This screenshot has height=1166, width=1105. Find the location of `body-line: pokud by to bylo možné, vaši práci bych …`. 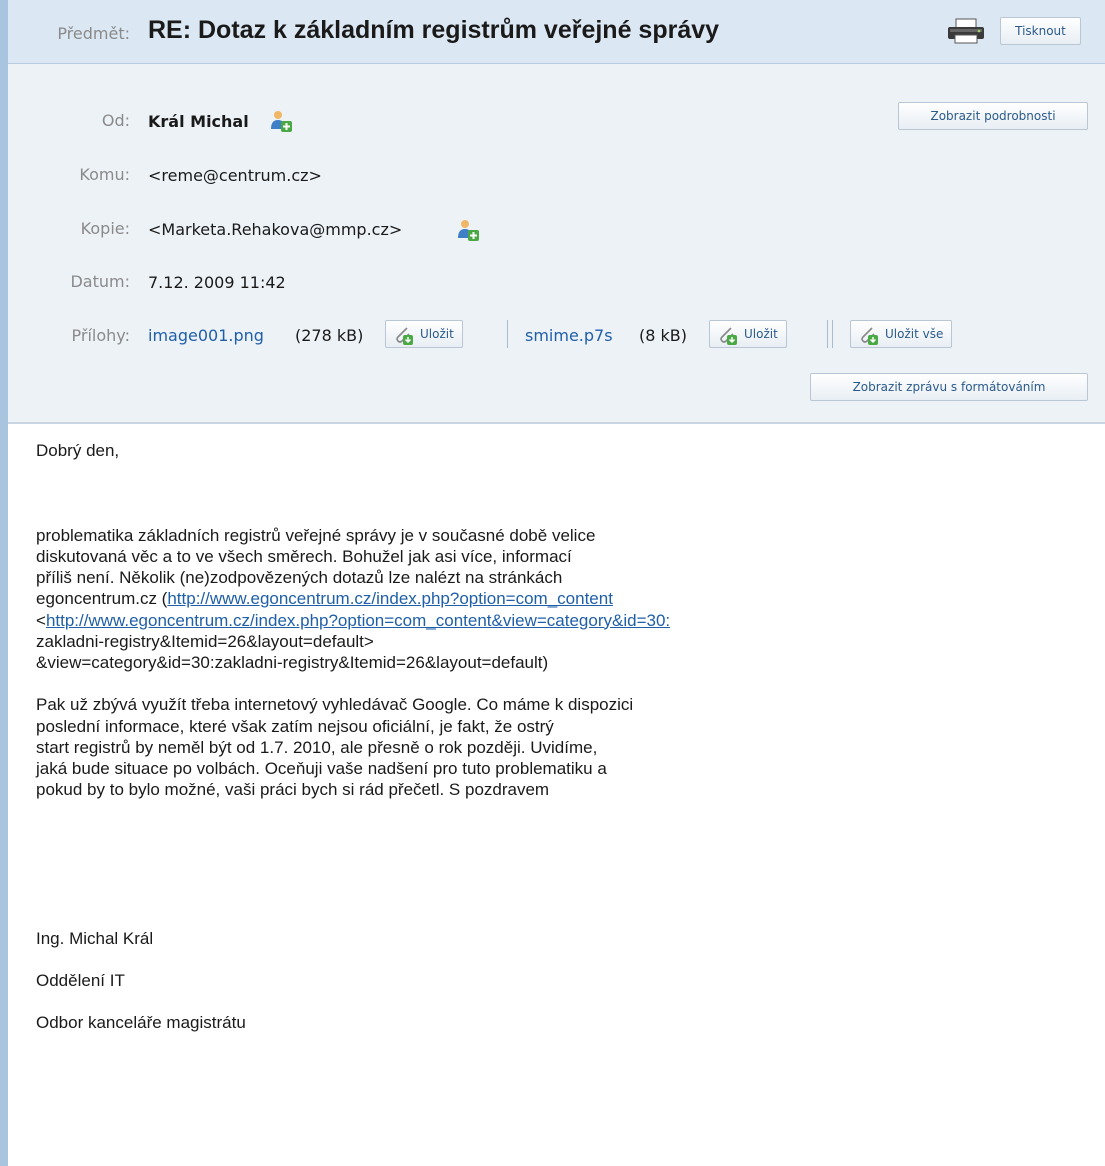

body-line: pokud by to bylo možné, vaši práci bych … is located at coordinates (293, 790).